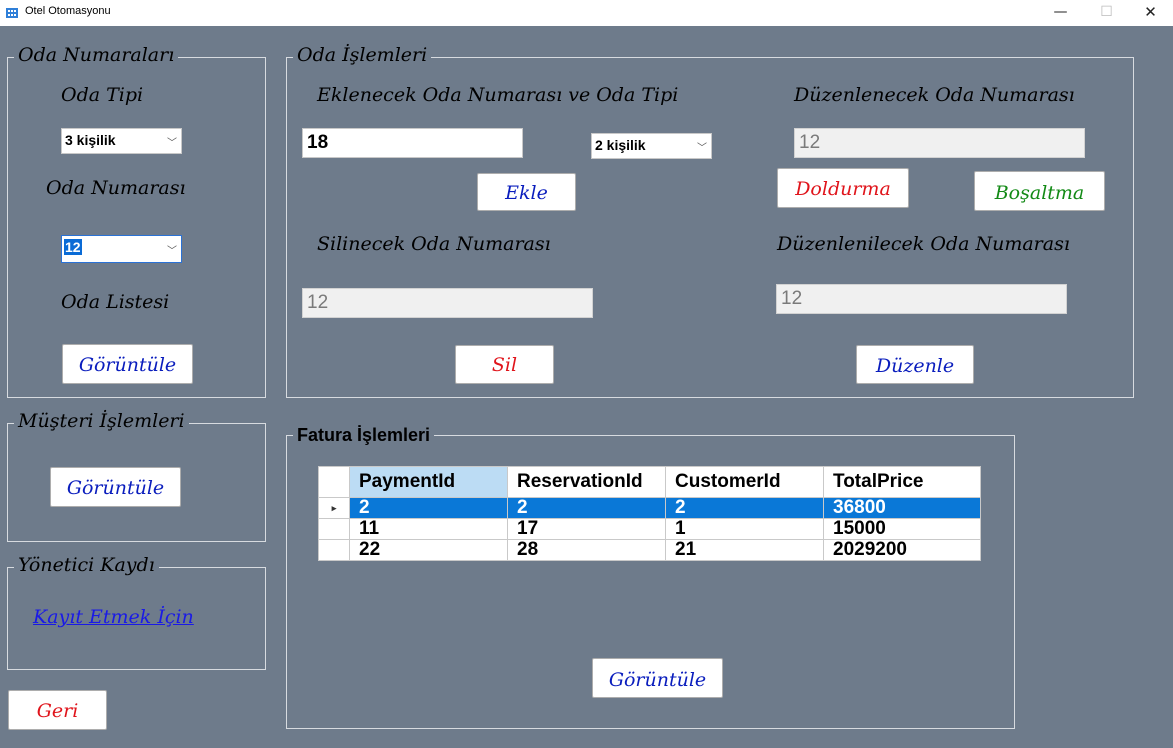 This screenshot has width=1173, height=748. Describe the element at coordinates (334, 508) in the screenshot. I see `row-pointer-icon: ▸` at that location.